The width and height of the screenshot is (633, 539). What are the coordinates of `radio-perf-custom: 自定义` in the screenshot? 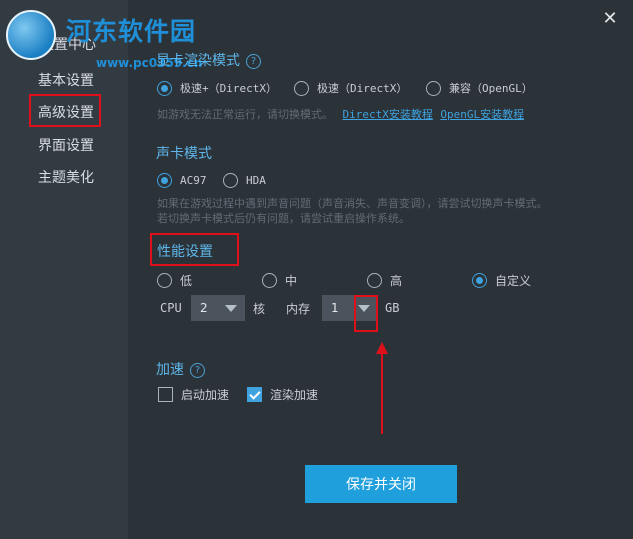 It's located at (501, 280).